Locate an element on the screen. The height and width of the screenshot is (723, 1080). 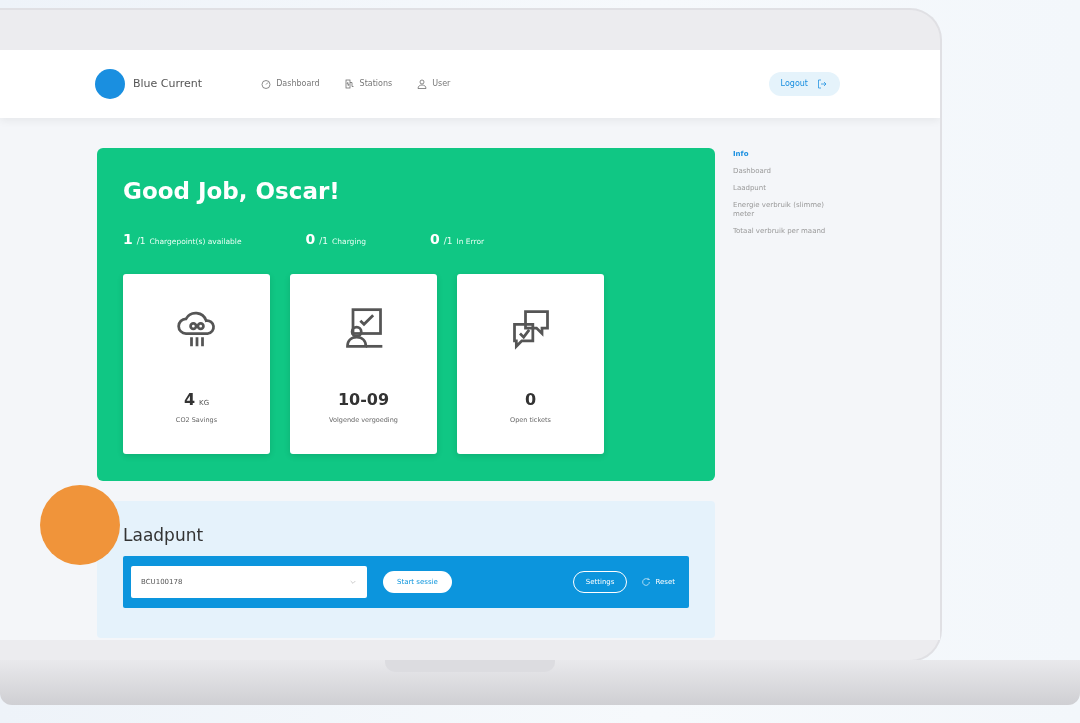
nav-link: User is located at coordinates (433, 84).